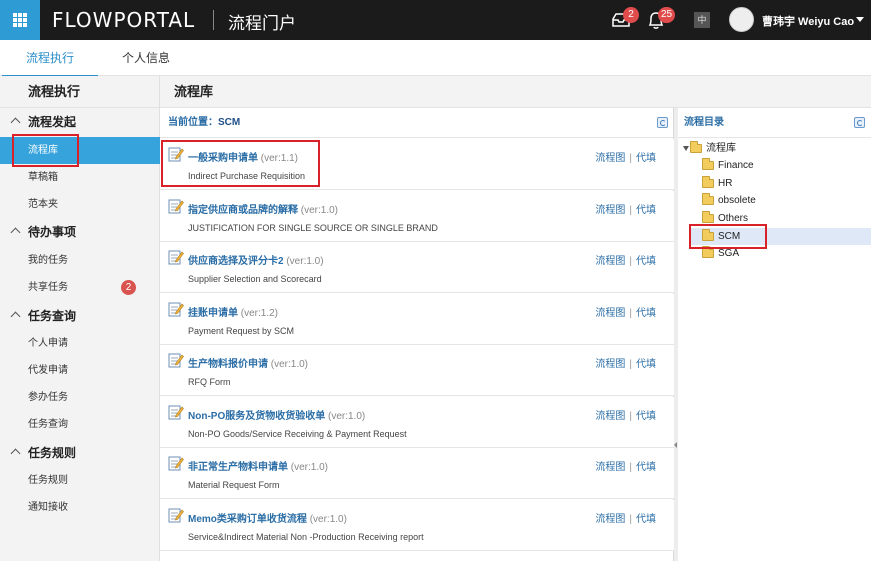 This screenshot has width=871, height=561. I want to click on shared-task-badge: 2, so click(128, 287).